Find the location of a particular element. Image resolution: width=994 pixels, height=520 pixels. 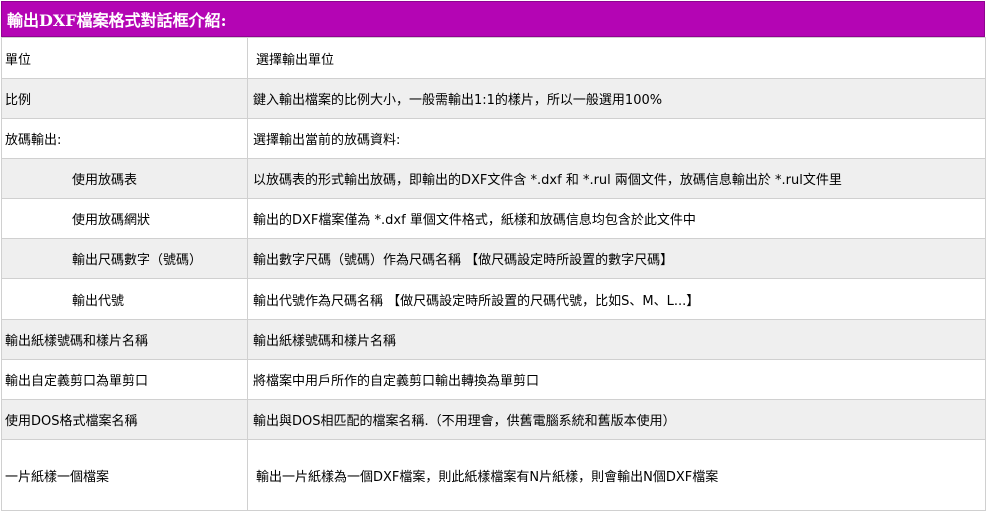

table-row: 輸出自定義剪口為單剪口 將檔案中用戶所作的自定義剪口輸出轉換為單剪口 is located at coordinates (493, 379).